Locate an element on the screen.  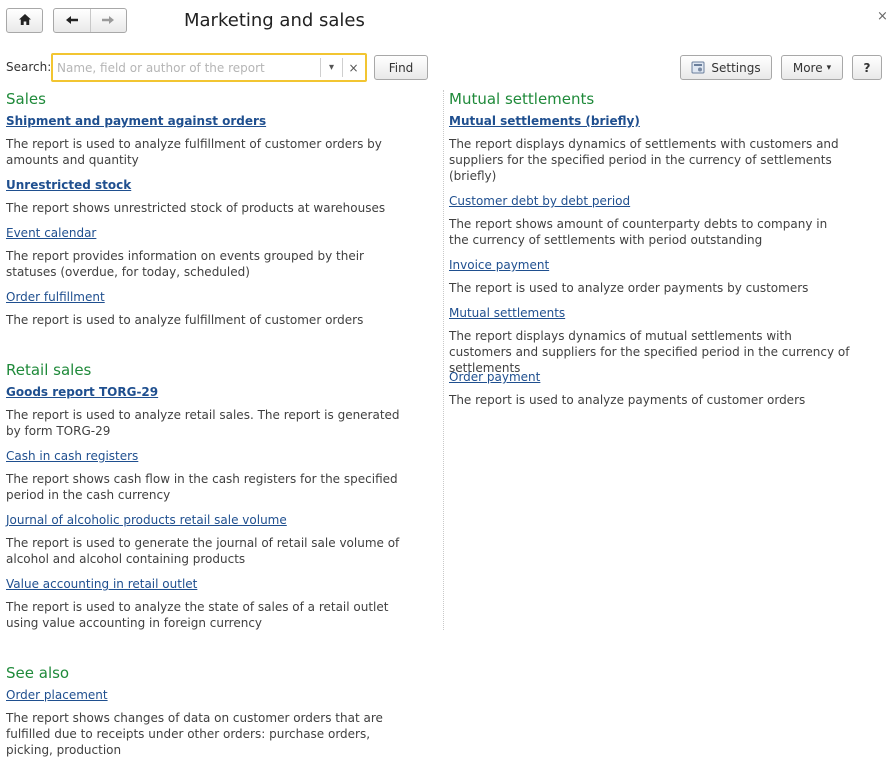
forward-button is located at coordinates (108, 20).